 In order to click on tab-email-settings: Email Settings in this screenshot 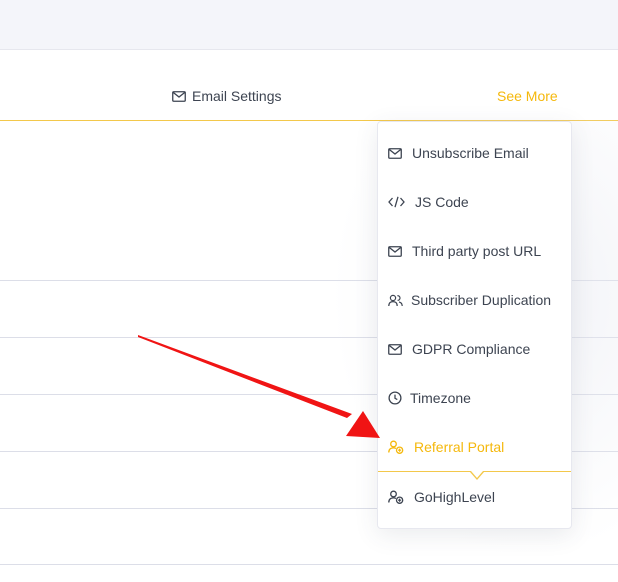, I will do `click(226, 96)`.